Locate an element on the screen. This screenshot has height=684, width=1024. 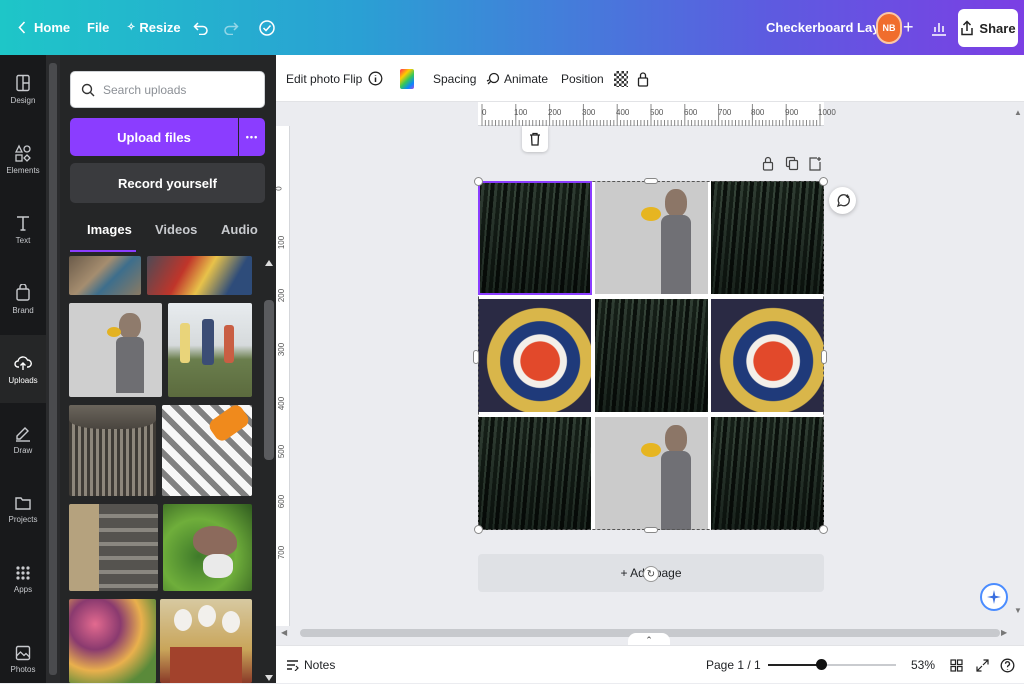
ruler-tick: 300 is located at coordinates (282, 349).